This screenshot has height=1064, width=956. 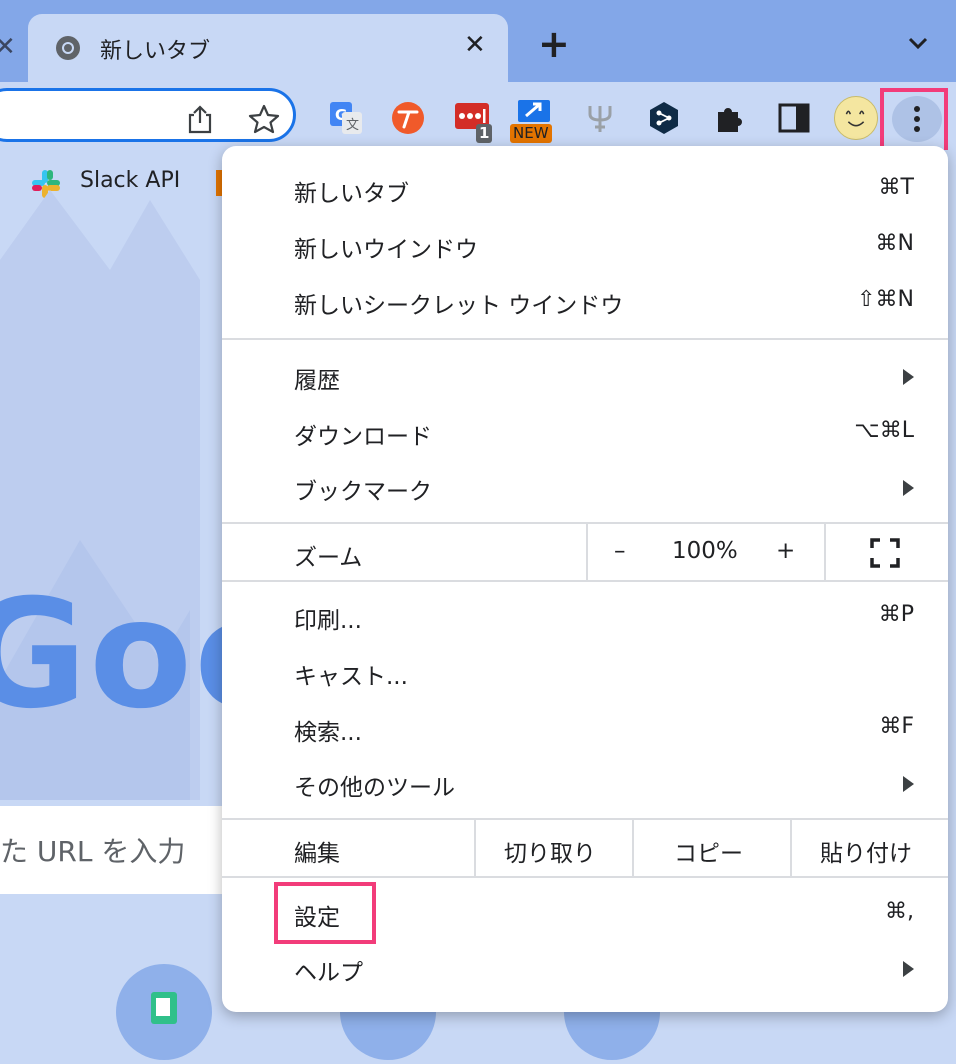 I want to click on edit-label: 編集, so click(x=317, y=854).